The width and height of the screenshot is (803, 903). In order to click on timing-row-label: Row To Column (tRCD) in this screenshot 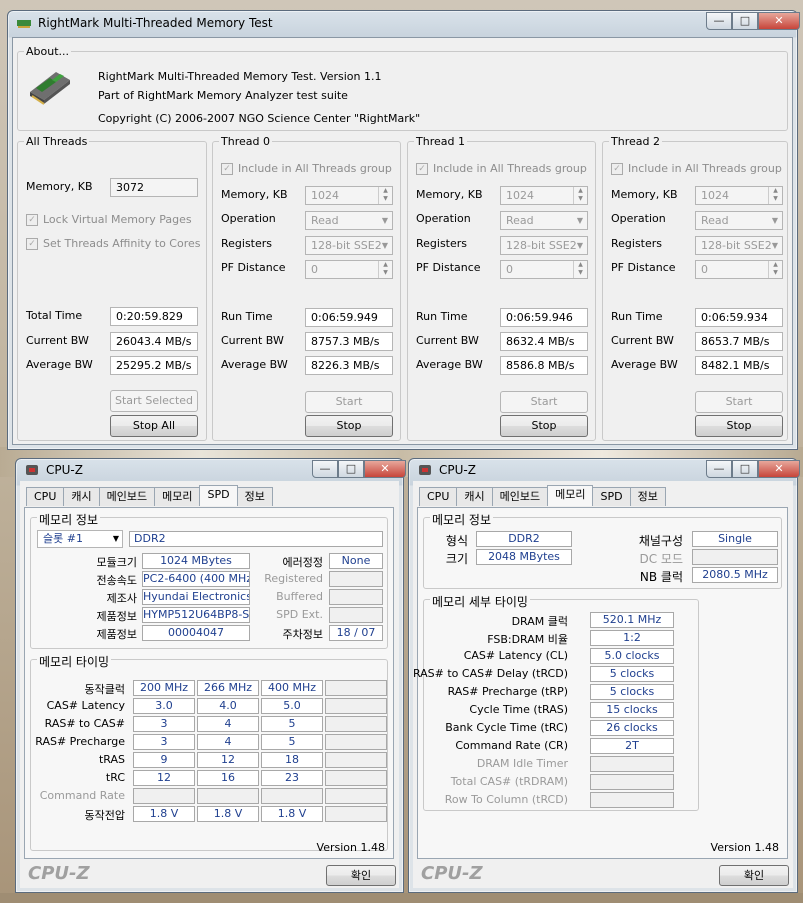, I will do `click(506, 799)`.